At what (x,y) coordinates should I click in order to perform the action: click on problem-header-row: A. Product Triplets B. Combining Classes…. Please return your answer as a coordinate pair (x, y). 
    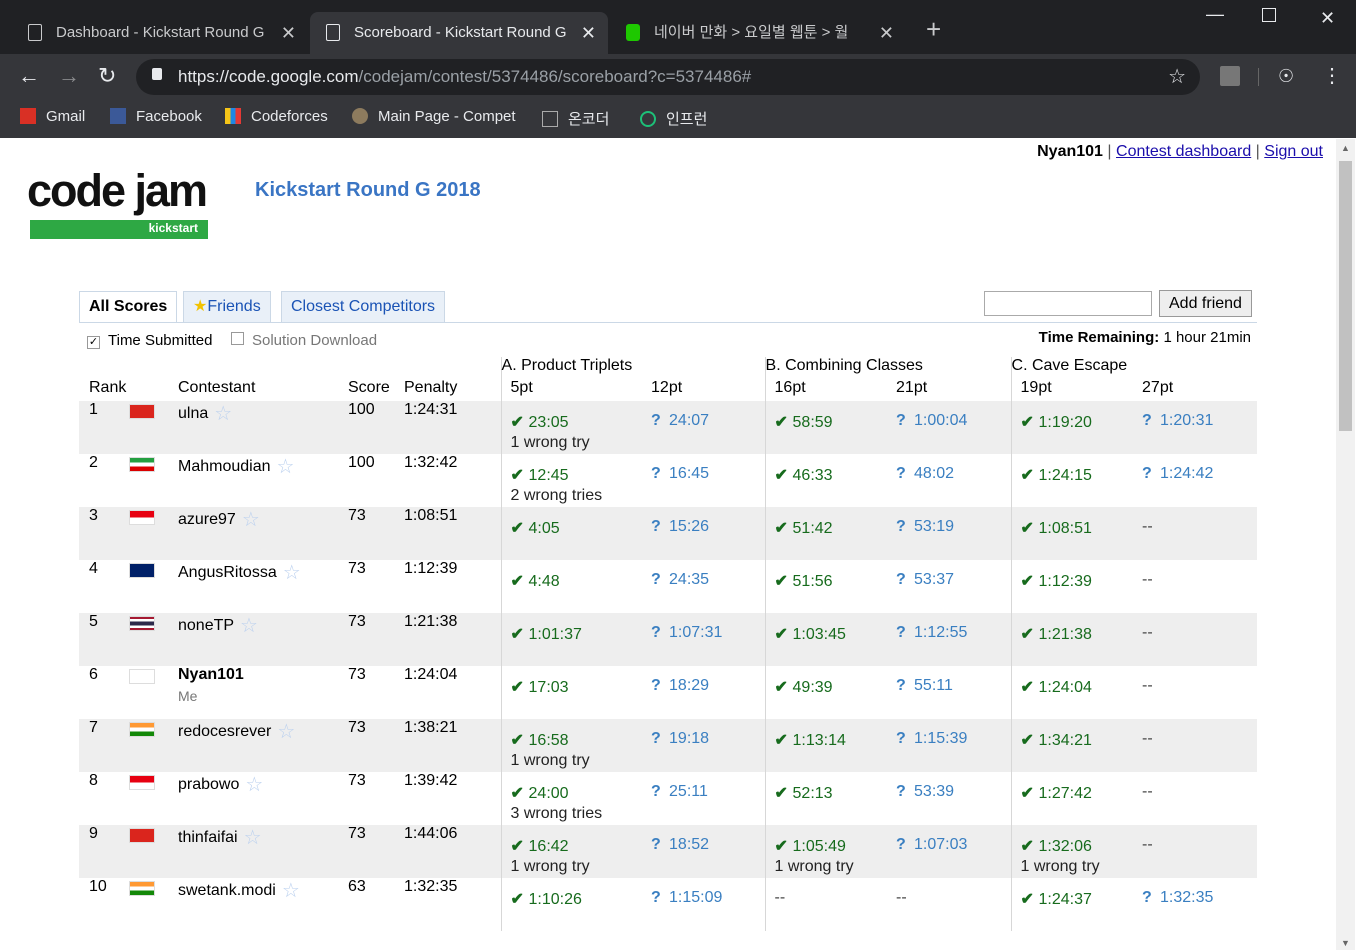
    Looking at the image, I should click on (668, 368).